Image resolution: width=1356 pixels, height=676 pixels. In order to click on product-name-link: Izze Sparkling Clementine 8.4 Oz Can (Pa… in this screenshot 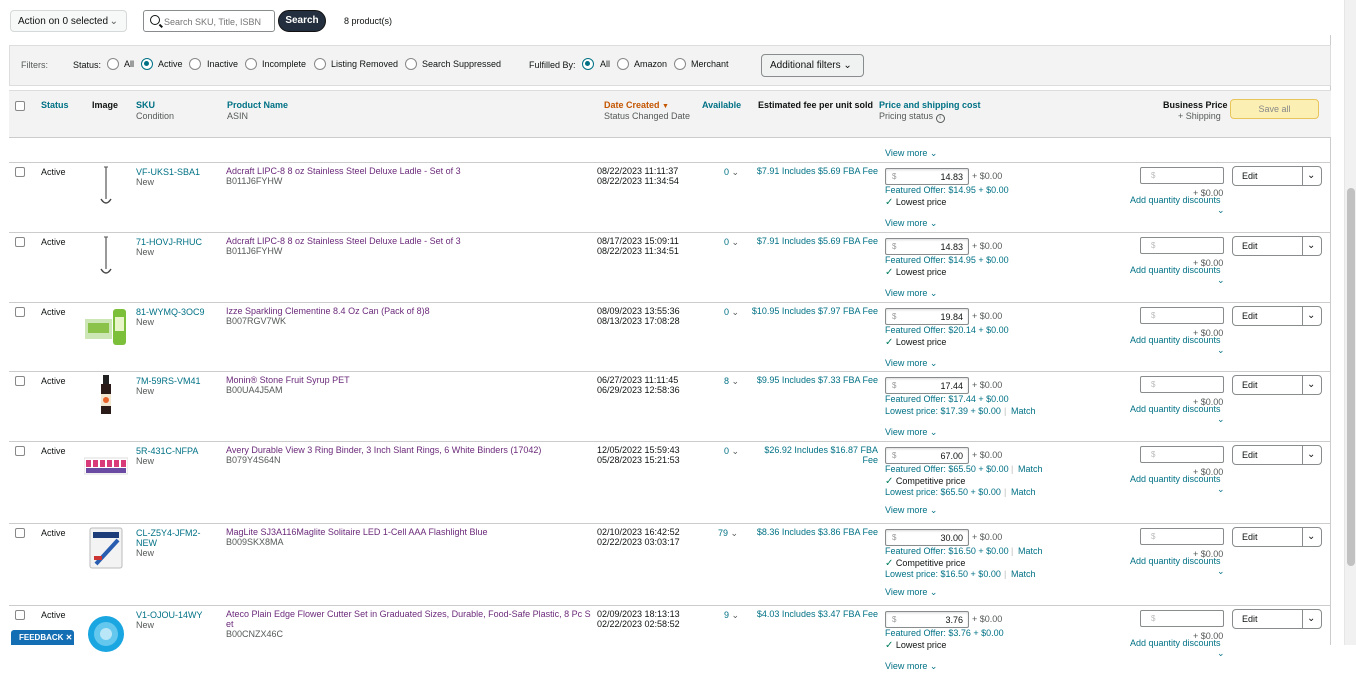, I will do `click(328, 311)`.